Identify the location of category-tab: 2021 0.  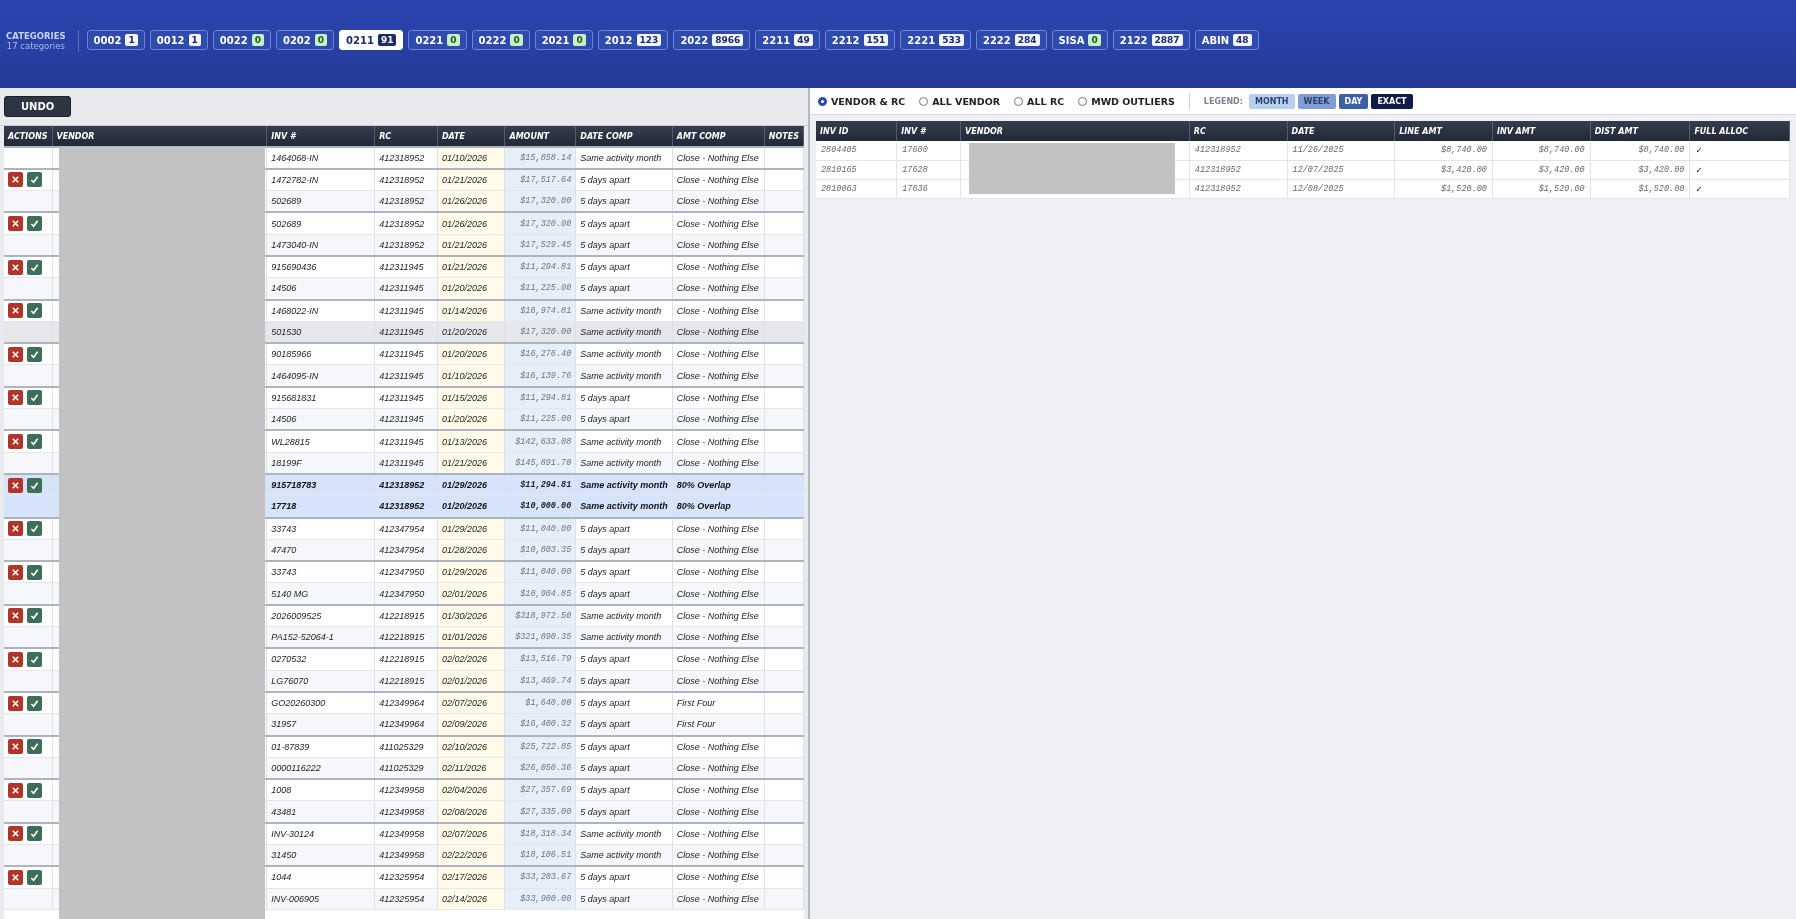
(563, 40).